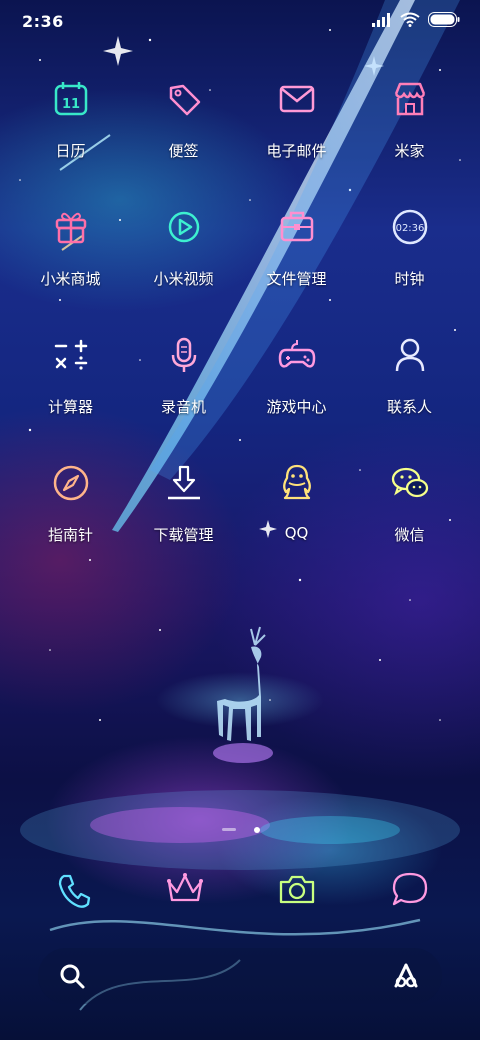 The image size is (480, 1040). Describe the element at coordinates (409, 535) in the screenshot. I see `app-label: 微信` at that location.